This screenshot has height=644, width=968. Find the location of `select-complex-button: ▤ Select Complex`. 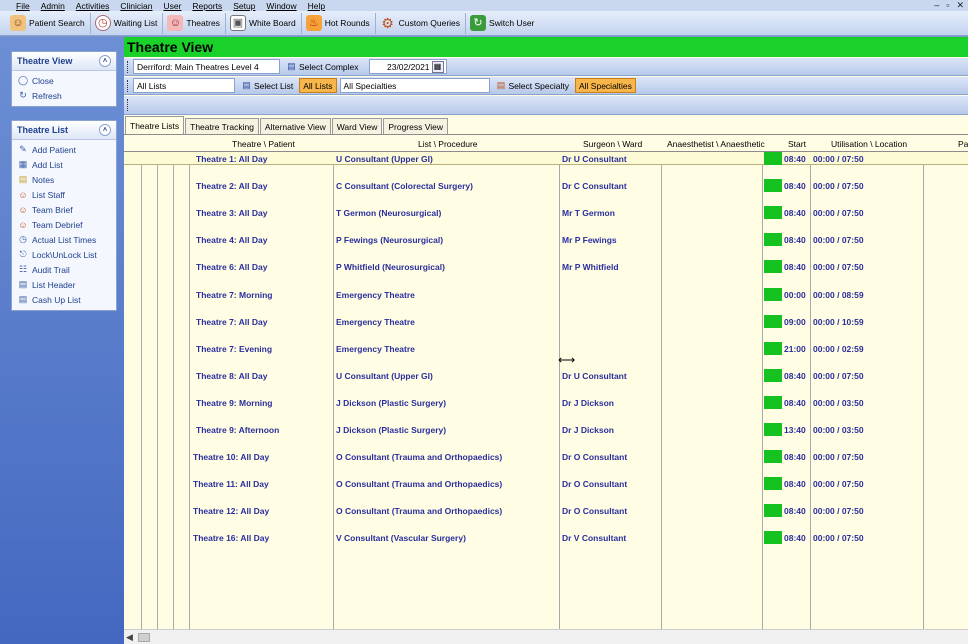

select-complex-button: ▤ Select Complex is located at coordinates (322, 66).